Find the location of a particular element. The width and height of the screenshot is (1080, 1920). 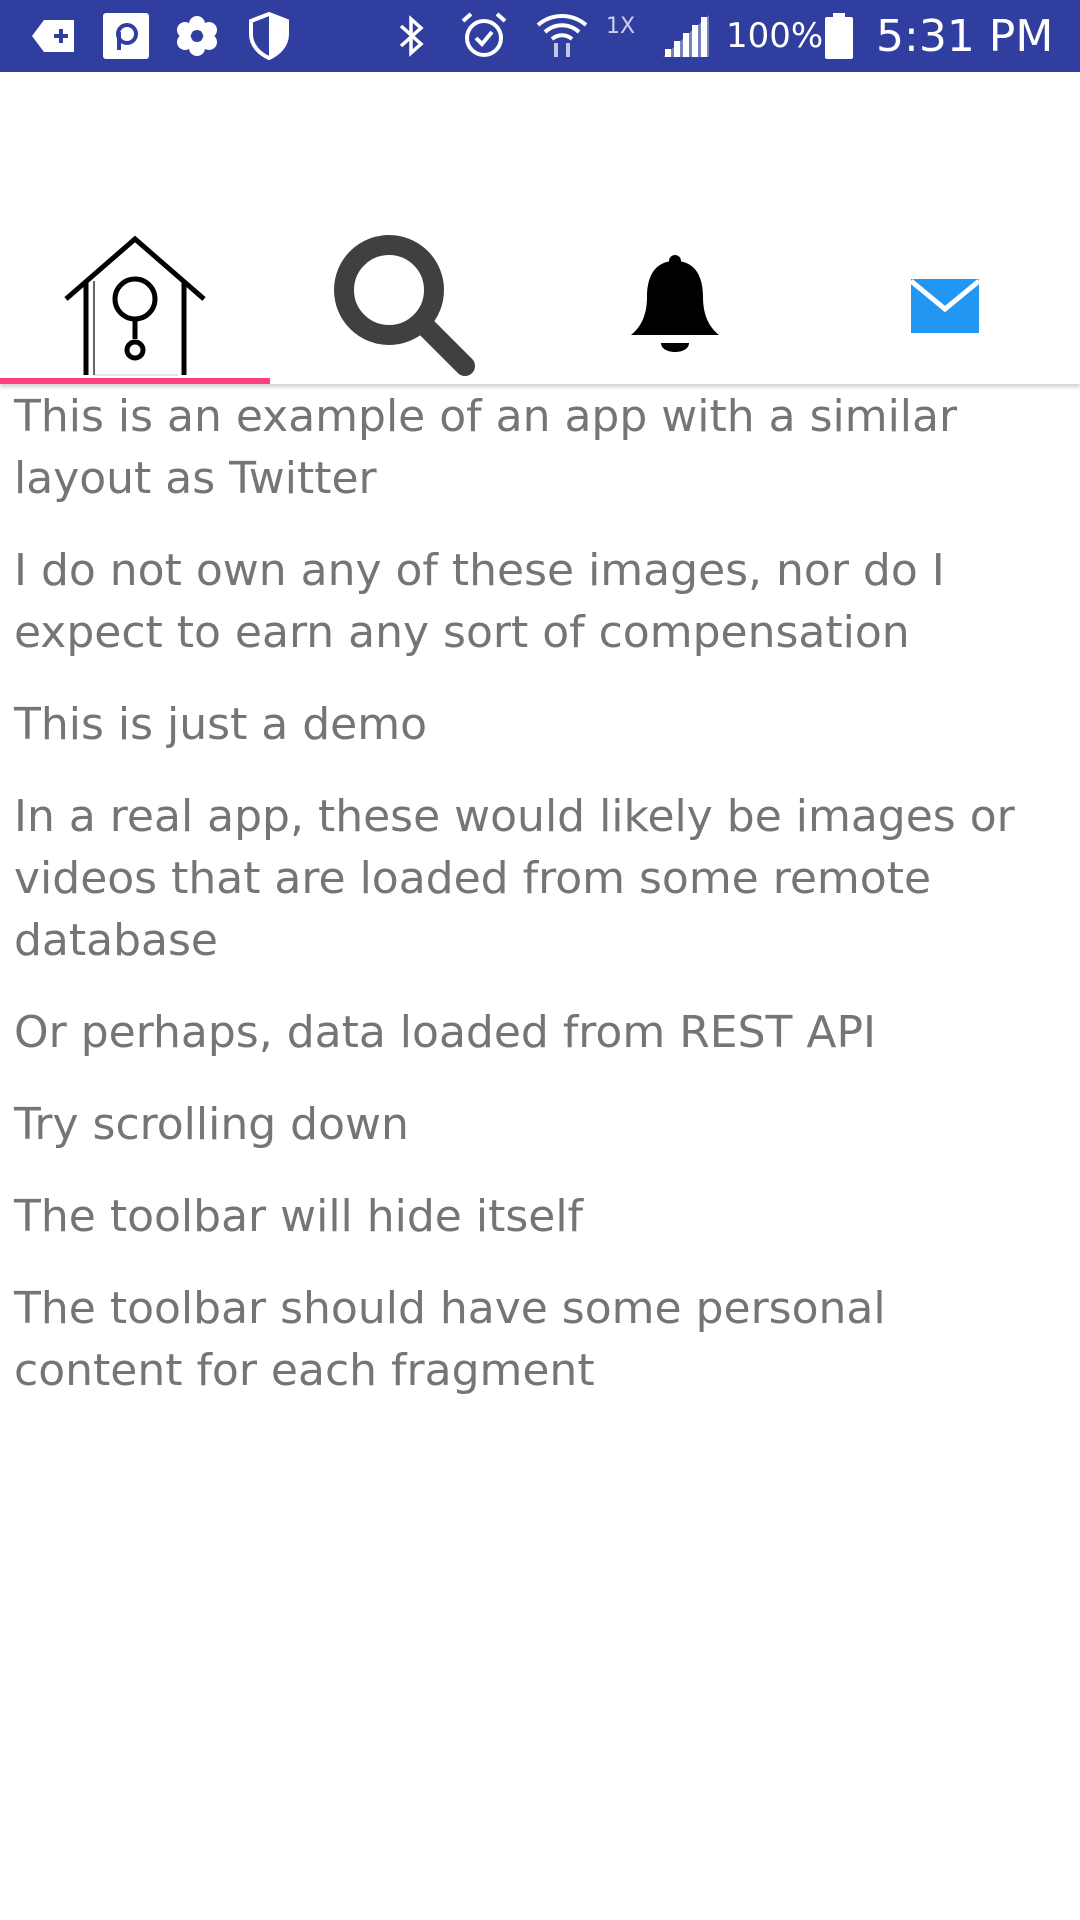

tab-messages is located at coordinates (945, 308).